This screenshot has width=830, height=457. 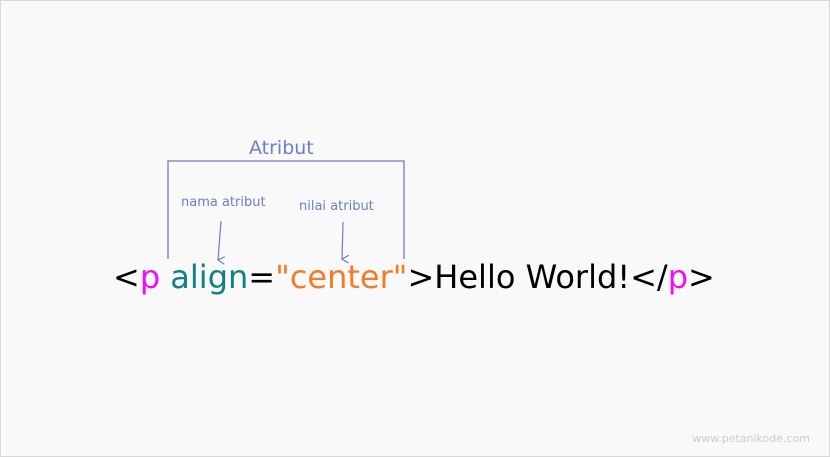 I want to click on attribute-label: Atribut, so click(x=281, y=148).